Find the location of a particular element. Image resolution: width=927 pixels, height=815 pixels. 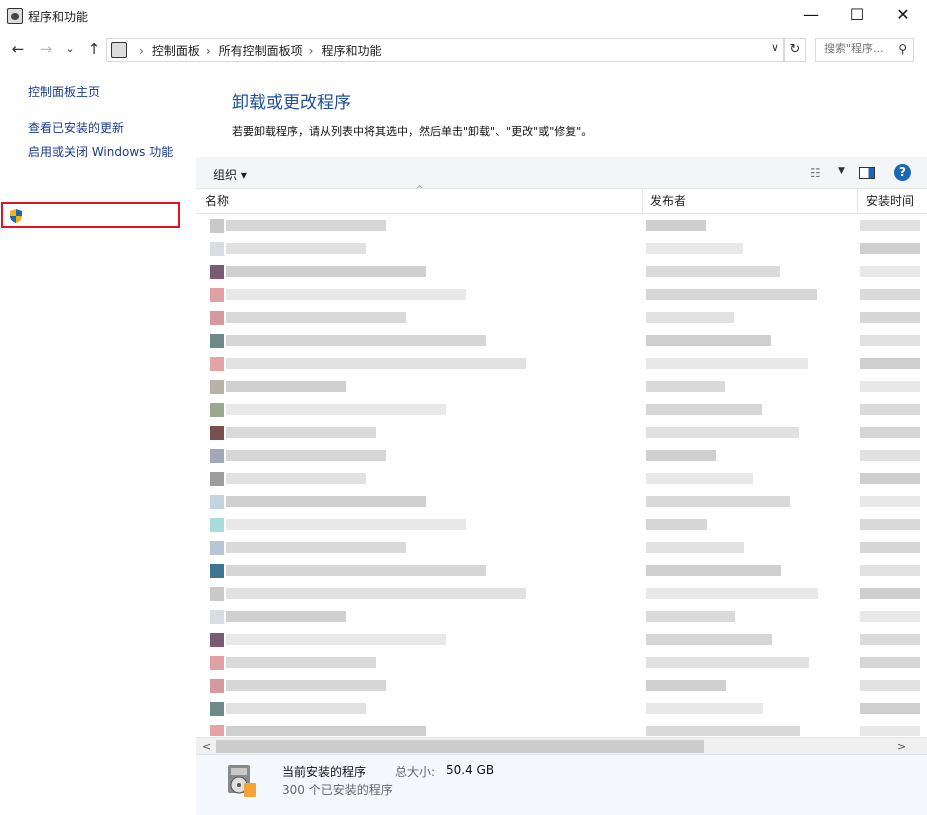

refresh-button: ↻ is located at coordinates (795, 50).